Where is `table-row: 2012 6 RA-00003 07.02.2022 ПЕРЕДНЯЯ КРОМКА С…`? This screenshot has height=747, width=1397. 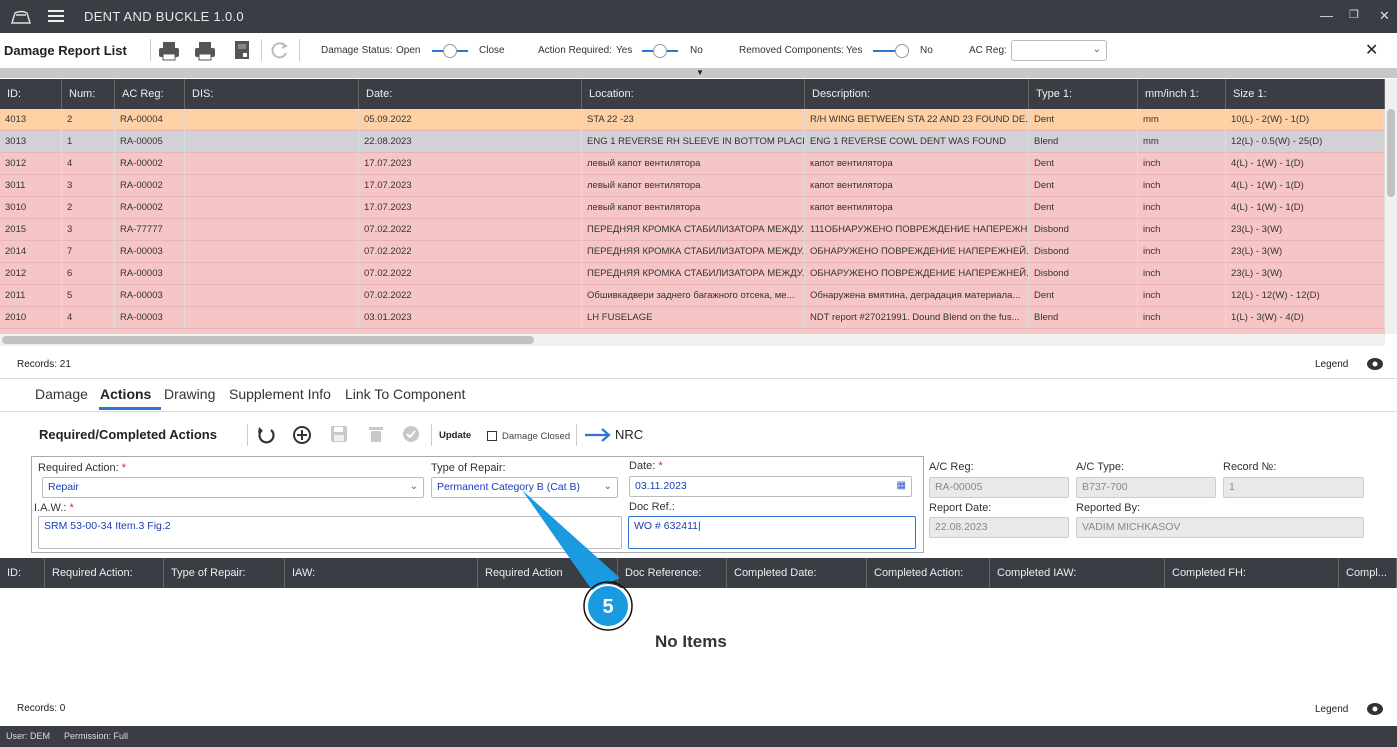
table-row: 2012 6 RA-00003 07.02.2022 ПЕРЕДНЯЯ КРОМКА С… is located at coordinates (692, 274).